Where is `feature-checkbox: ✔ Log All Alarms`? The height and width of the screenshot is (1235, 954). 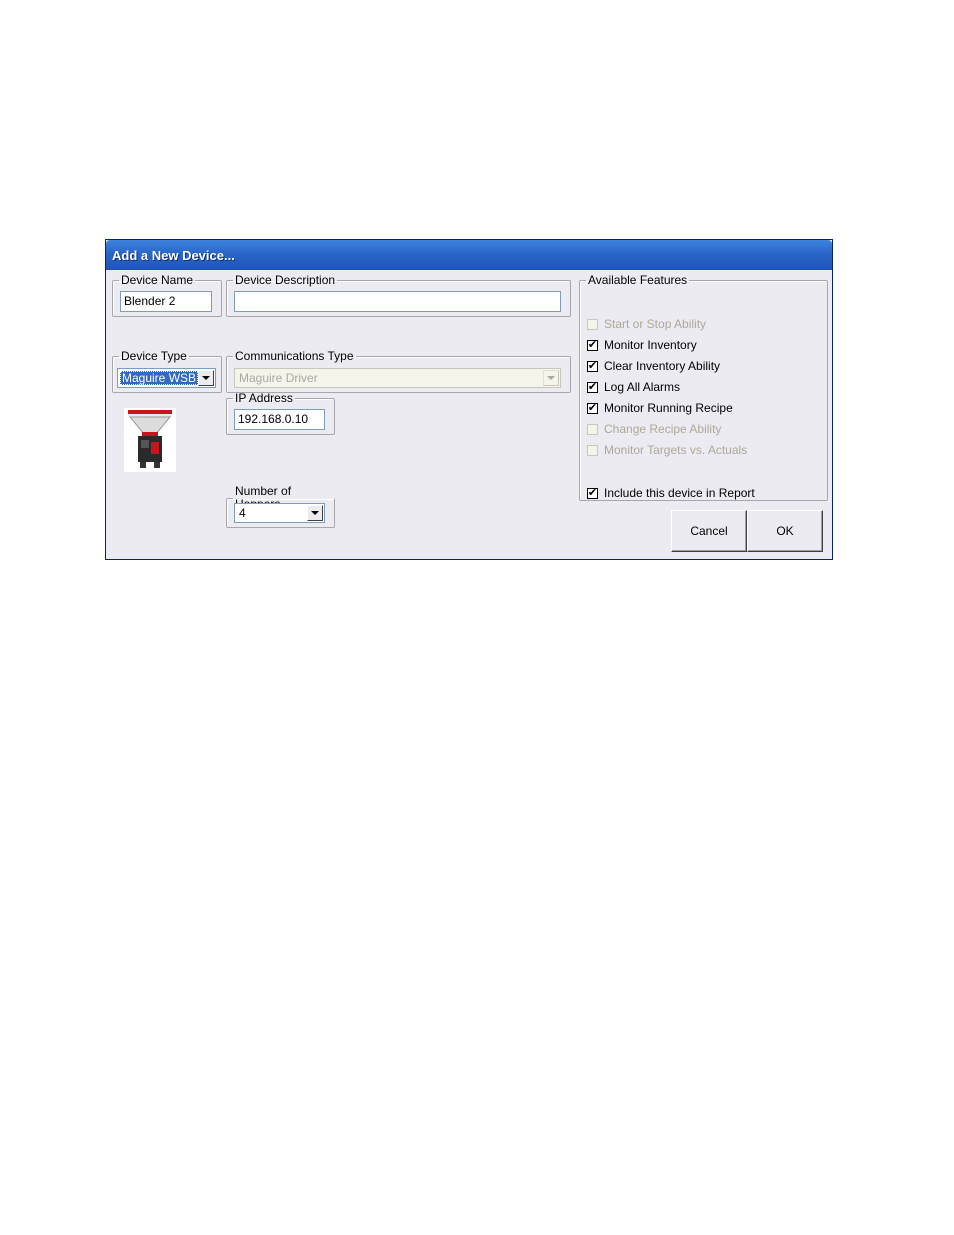 feature-checkbox: ✔ Log All Alarms is located at coordinates (633, 387).